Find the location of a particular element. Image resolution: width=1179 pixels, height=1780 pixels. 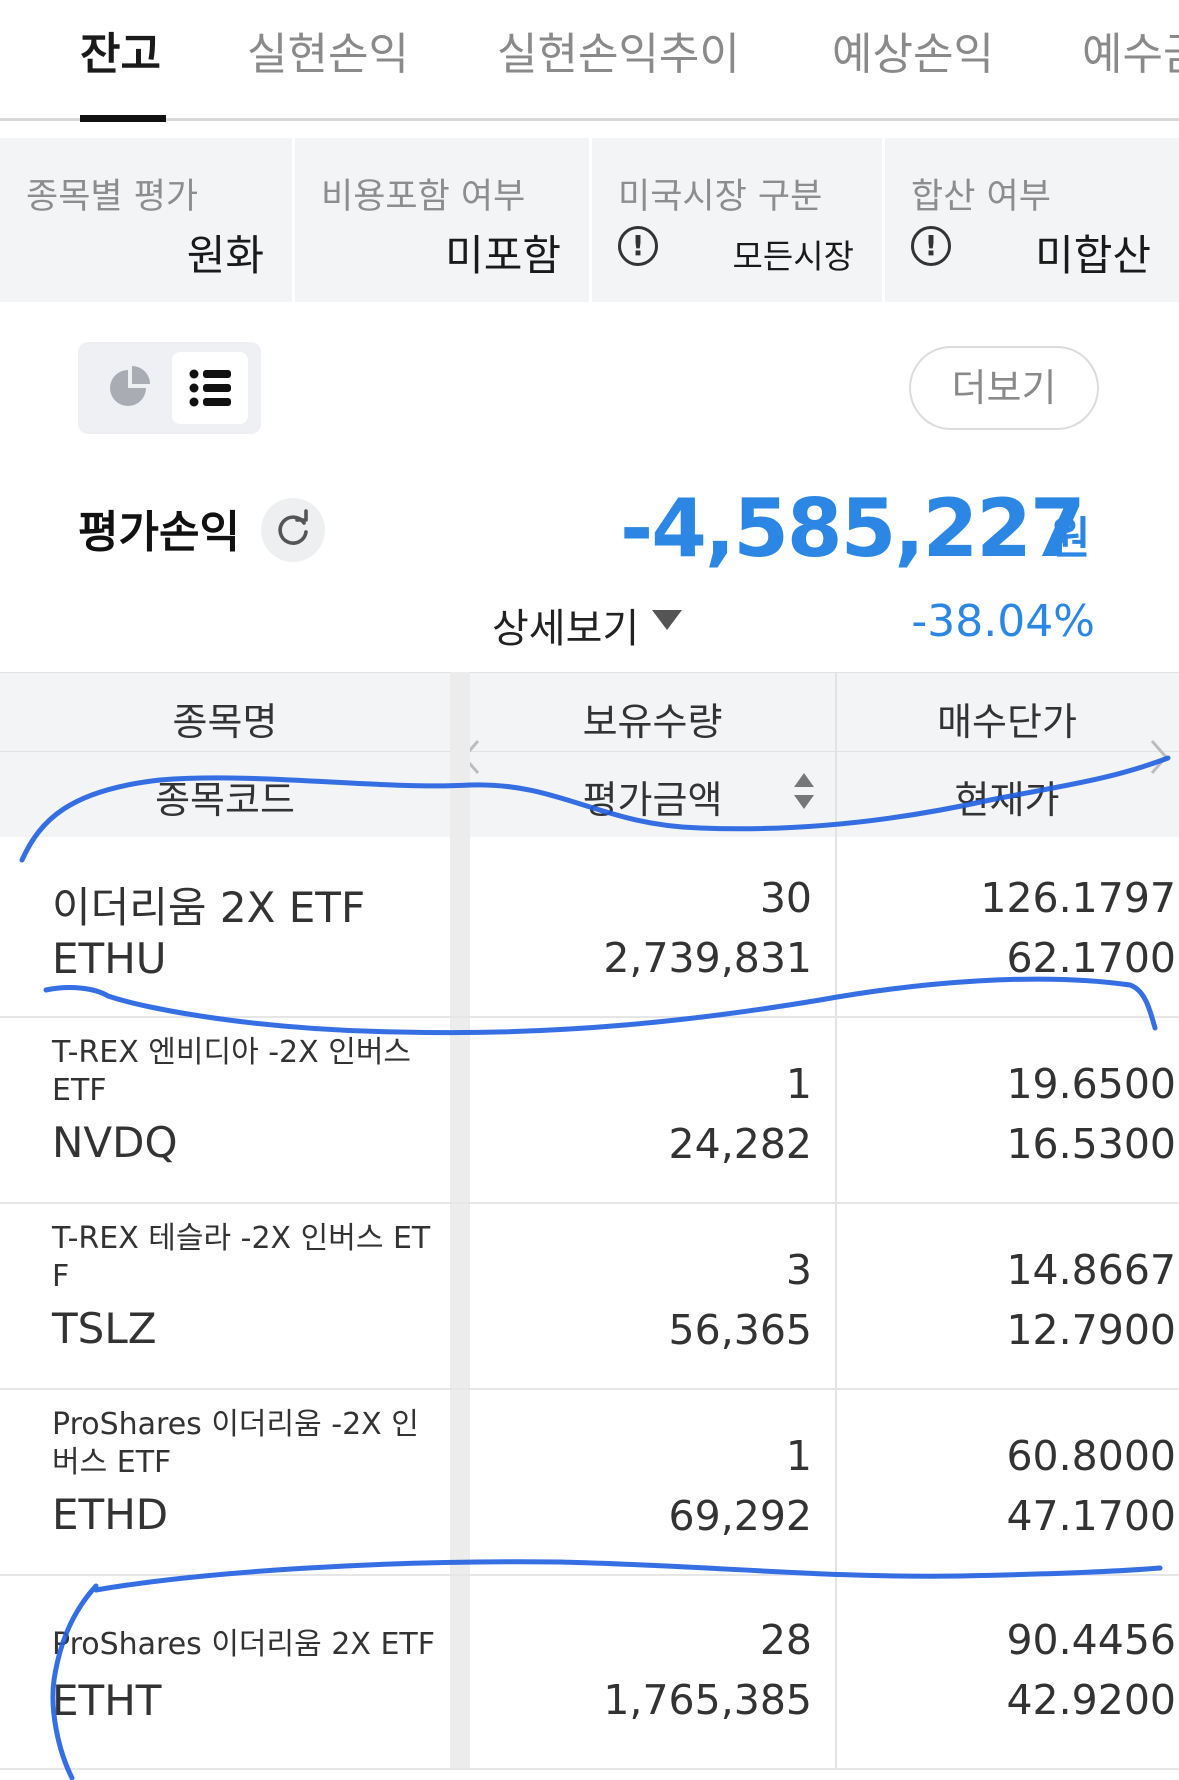

stock-code: TSLZ is located at coordinates (104, 1328).